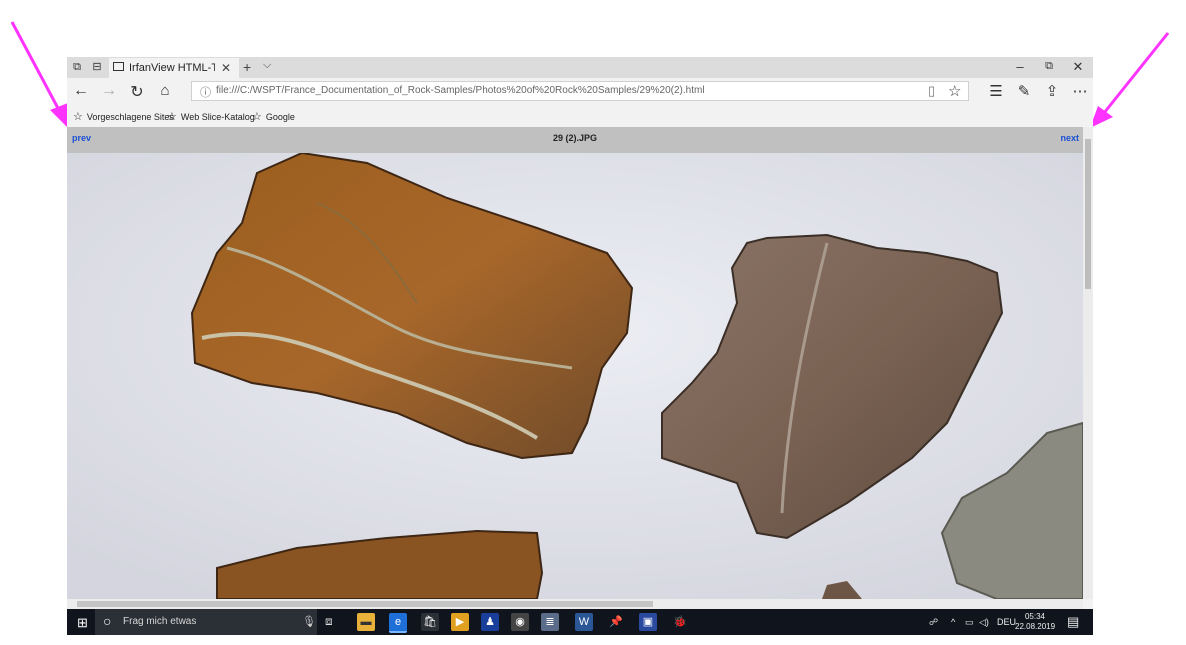  Describe the element at coordinates (580, 67) in the screenshot. I see `tab-bar: ⧉ ⊟ IrfanView HTML-Thumb ✕ + ⌵ – ⧉ ✕` at that location.